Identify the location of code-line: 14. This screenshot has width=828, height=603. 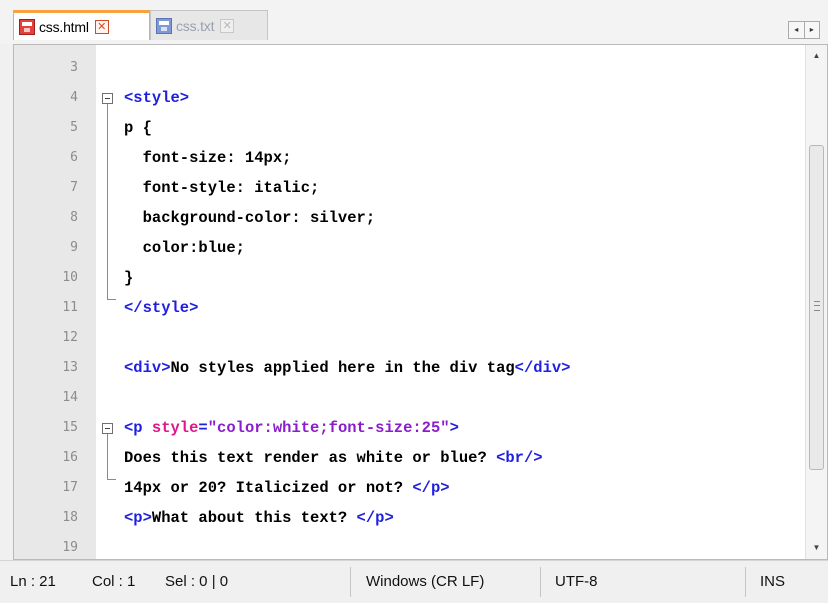
(409, 398).